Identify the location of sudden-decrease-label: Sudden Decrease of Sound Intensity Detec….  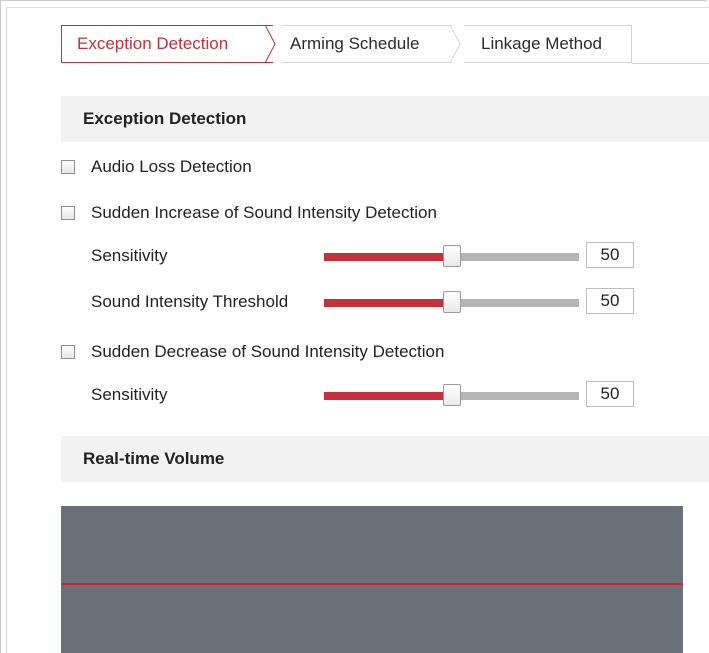
(268, 351).